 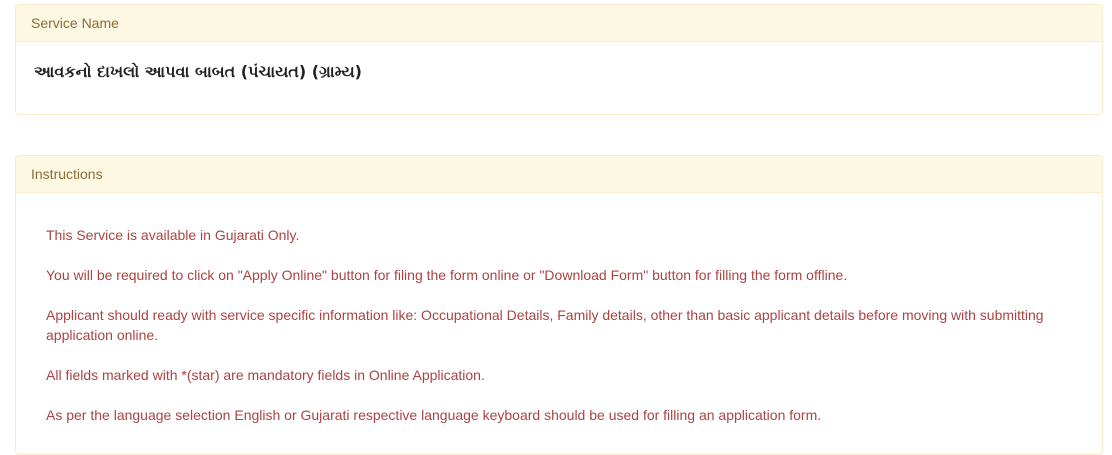 What do you see at coordinates (198, 71) in the screenshot?
I see `service-name-text: આવકનો દાખલો આપવા બાબત (પંચાયત) (ગ્રામ્ય)` at bounding box center [198, 71].